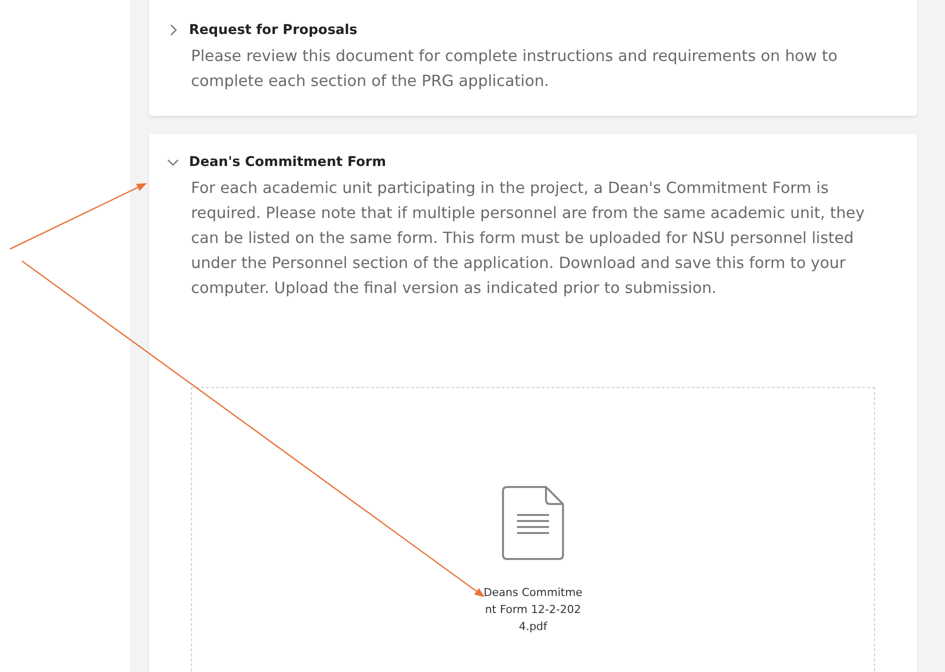 The image size is (945, 672). Describe the element at coordinates (287, 162) in the screenshot. I see `section-title: Dean's Commitment Form` at that location.